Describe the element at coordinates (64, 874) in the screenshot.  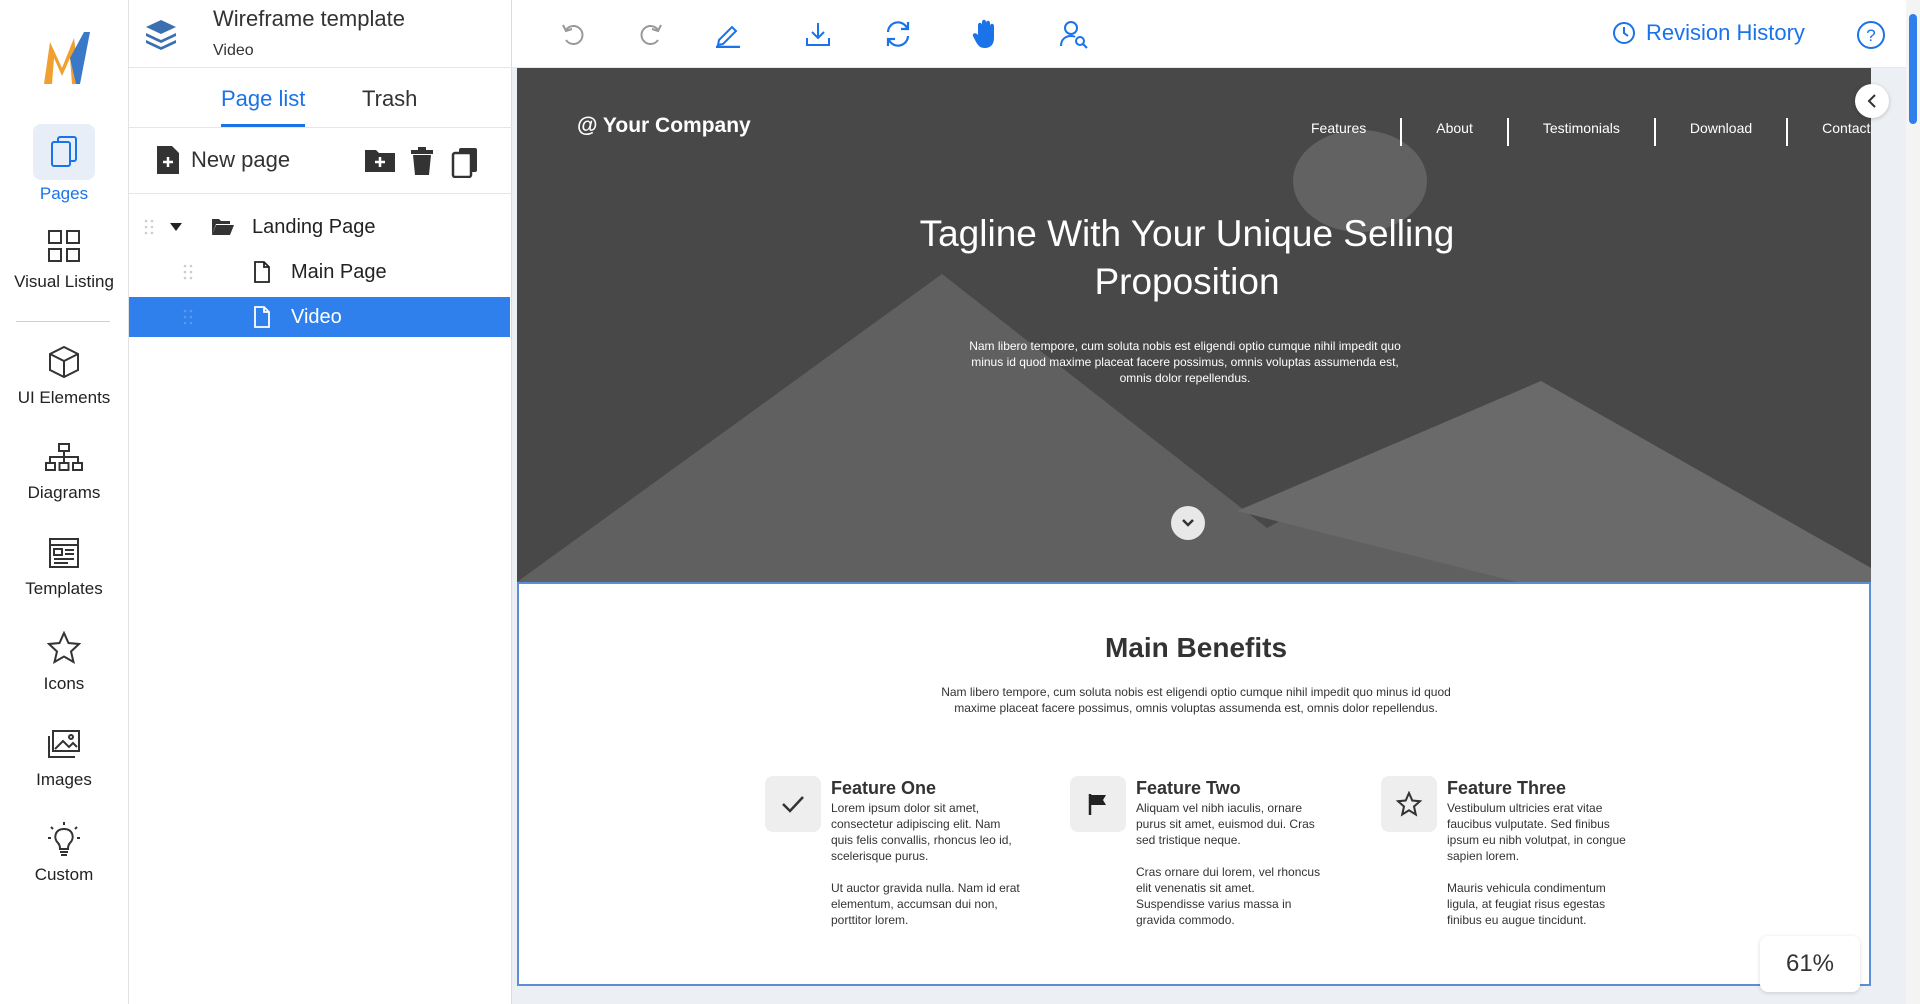
I see `rail-label: Custom` at that location.